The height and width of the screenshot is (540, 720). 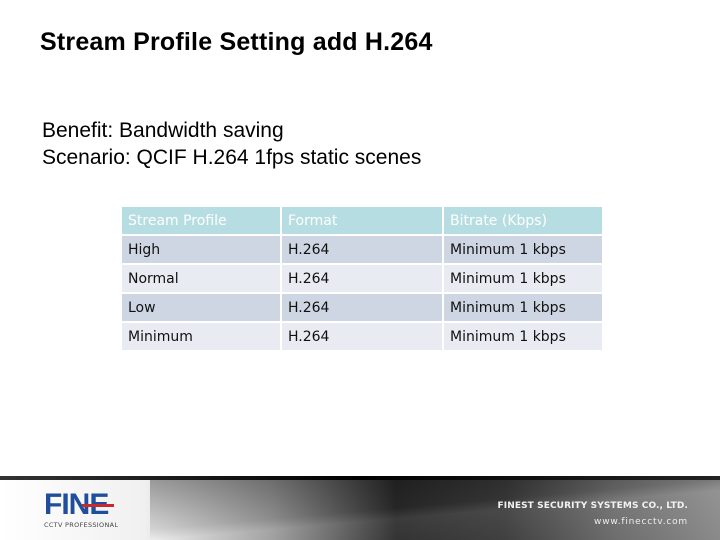 I want to click on company-logo: FINE CCTV PROFESSIONAL, so click(x=81, y=510).